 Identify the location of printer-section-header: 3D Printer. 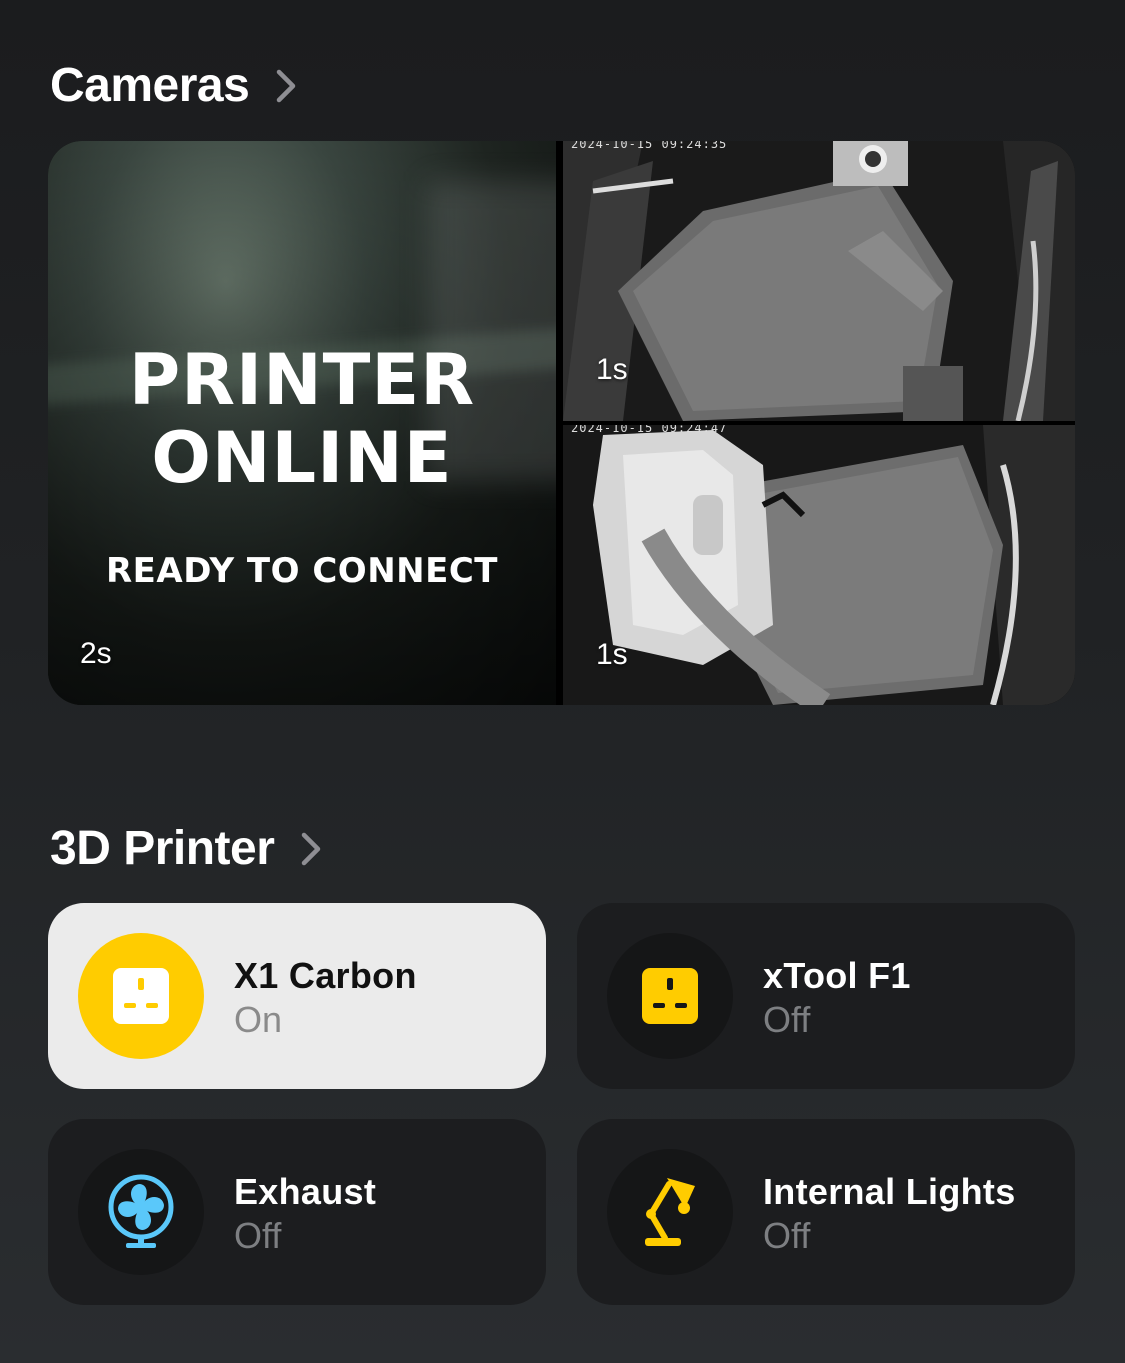
(186, 848).